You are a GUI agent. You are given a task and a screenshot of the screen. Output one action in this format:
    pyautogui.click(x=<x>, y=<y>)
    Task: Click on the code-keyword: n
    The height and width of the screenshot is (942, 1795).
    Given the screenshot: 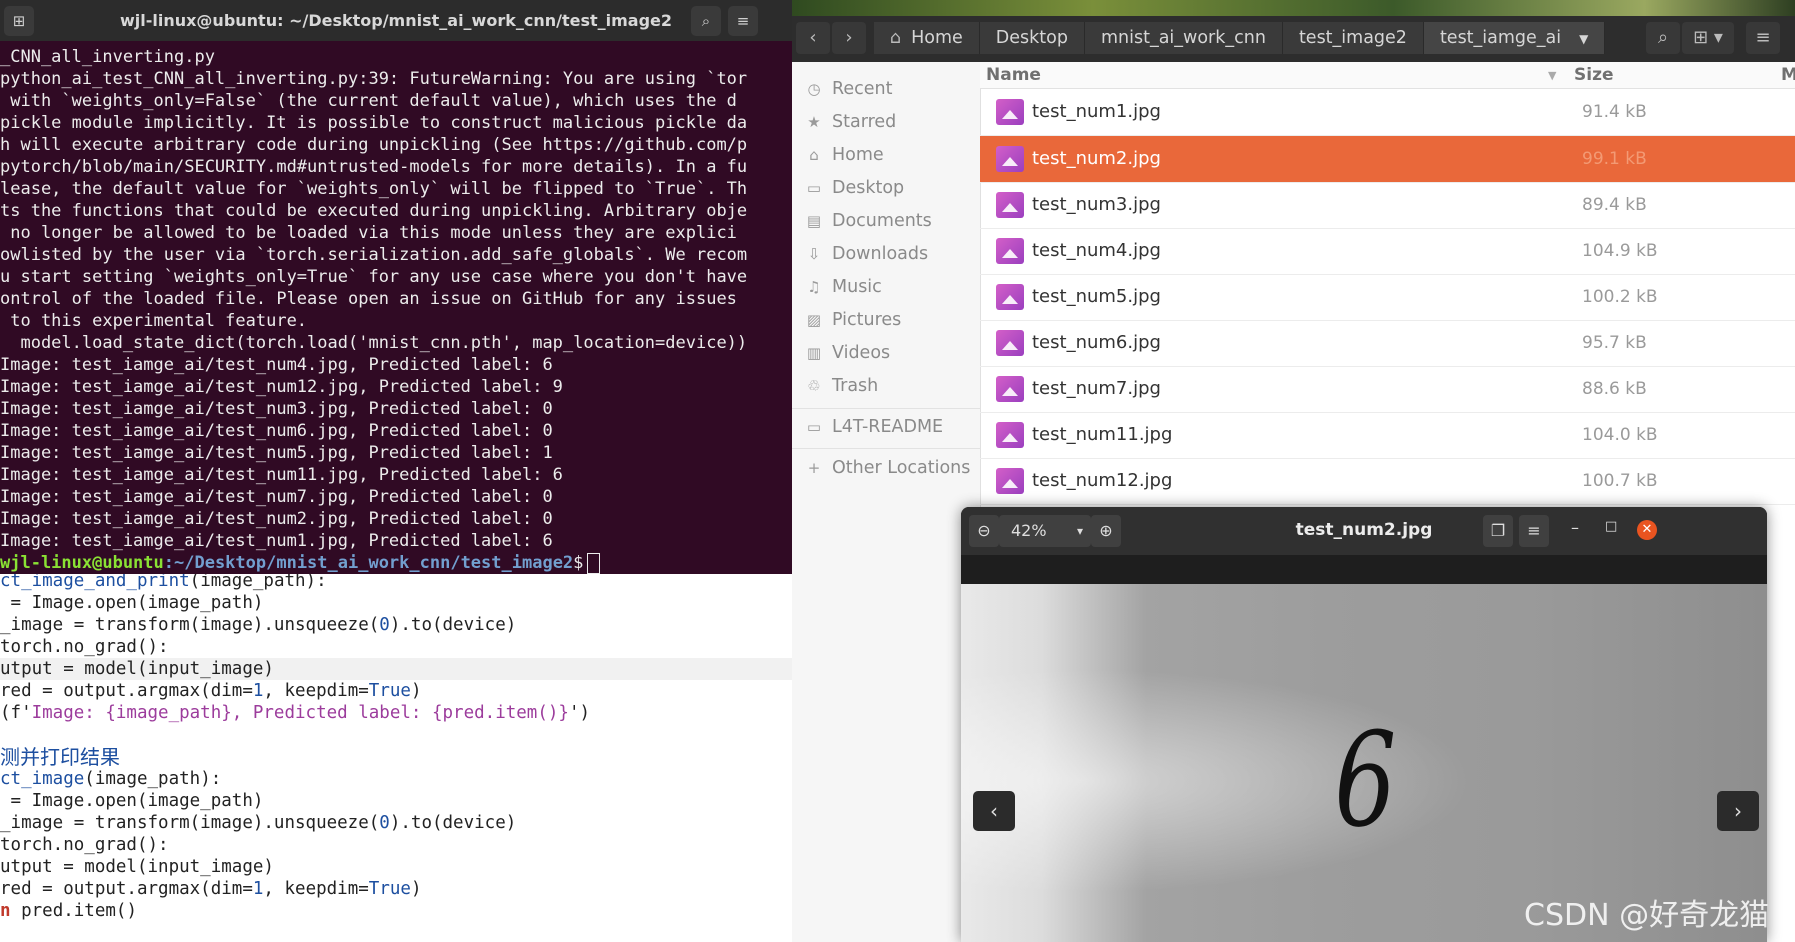 What is the action you would take?
    pyautogui.click(x=5, y=911)
    